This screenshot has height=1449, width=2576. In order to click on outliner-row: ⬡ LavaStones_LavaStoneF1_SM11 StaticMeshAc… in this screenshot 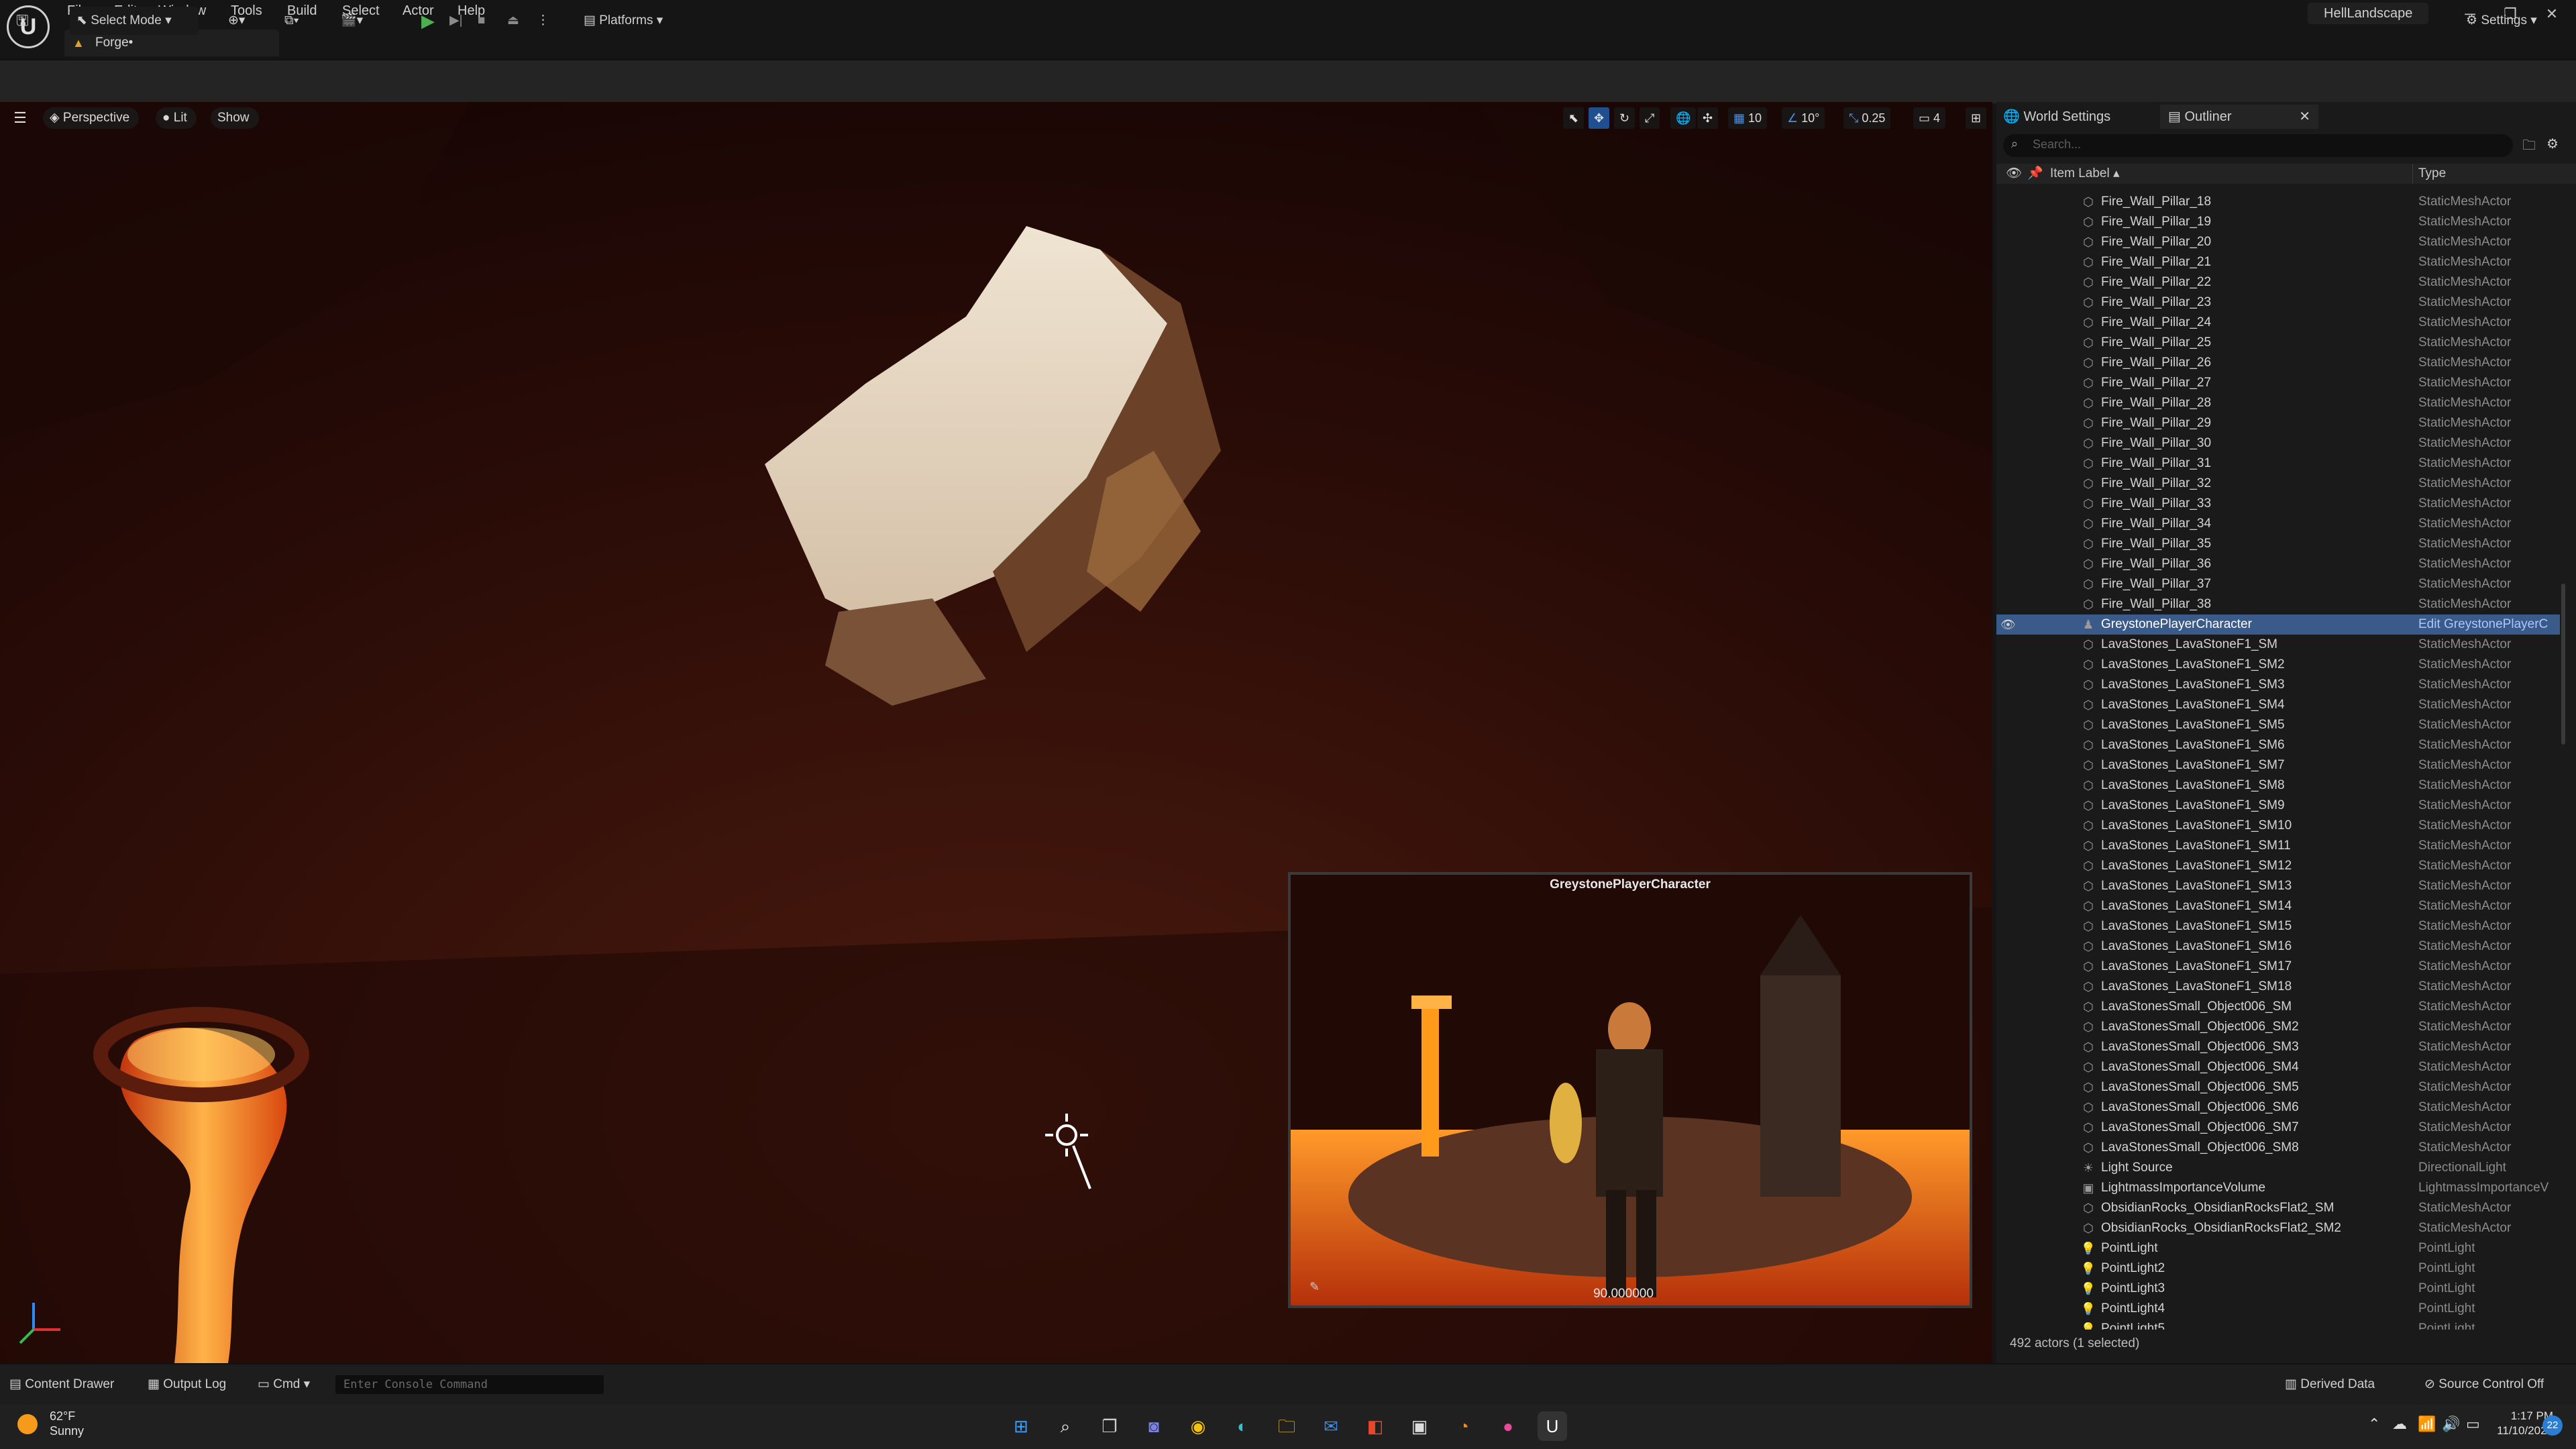, I will do `click(2278, 846)`.